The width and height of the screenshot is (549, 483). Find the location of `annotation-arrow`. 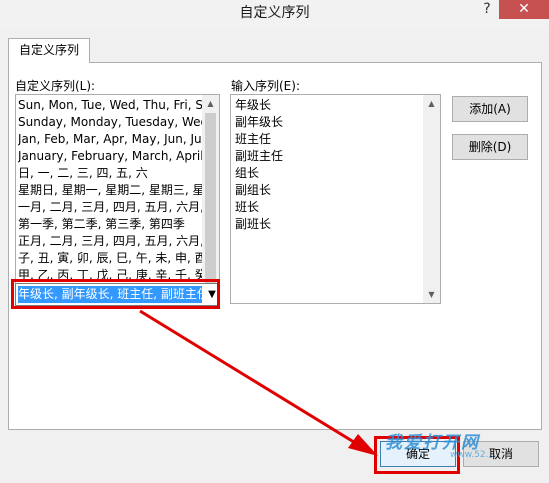

annotation-arrow is located at coordinates (258, 382).